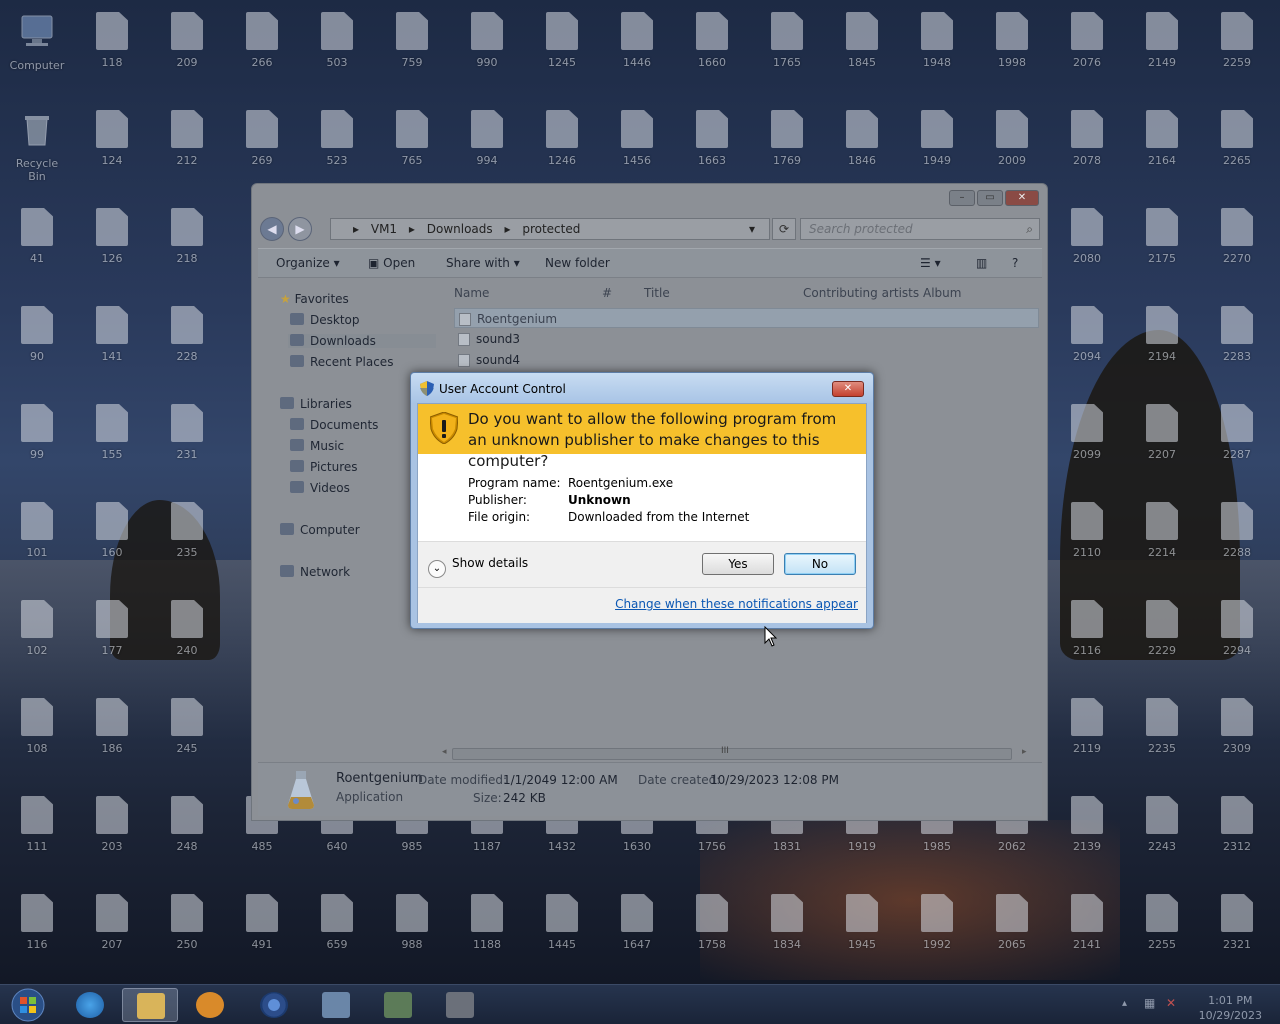  Describe the element at coordinates (1015, 263) in the screenshot. I see `help-icon: ?` at that location.